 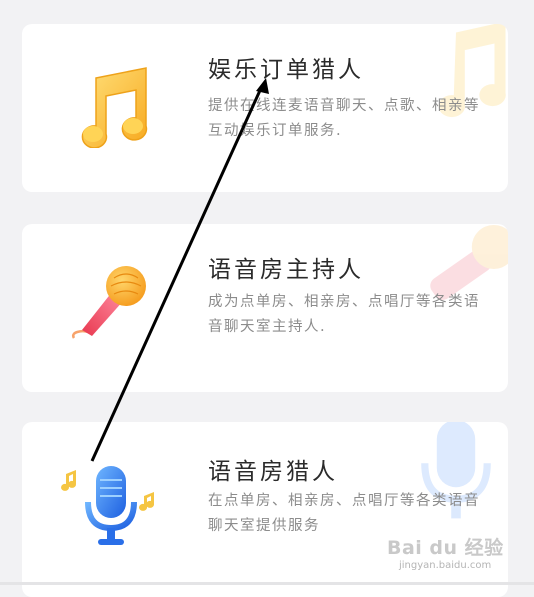 What do you see at coordinates (344, 513) in the screenshot?
I see `card-description: 在点单房、相亲房、点唱厅等各类语音聊天室提供服务` at bounding box center [344, 513].